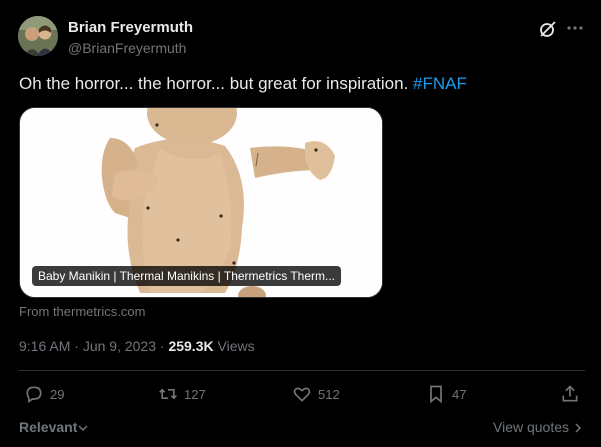 The width and height of the screenshot is (601, 447). Describe the element at coordinates (57, 394) in the screenshot. I see `reply-count: 29` at that location.